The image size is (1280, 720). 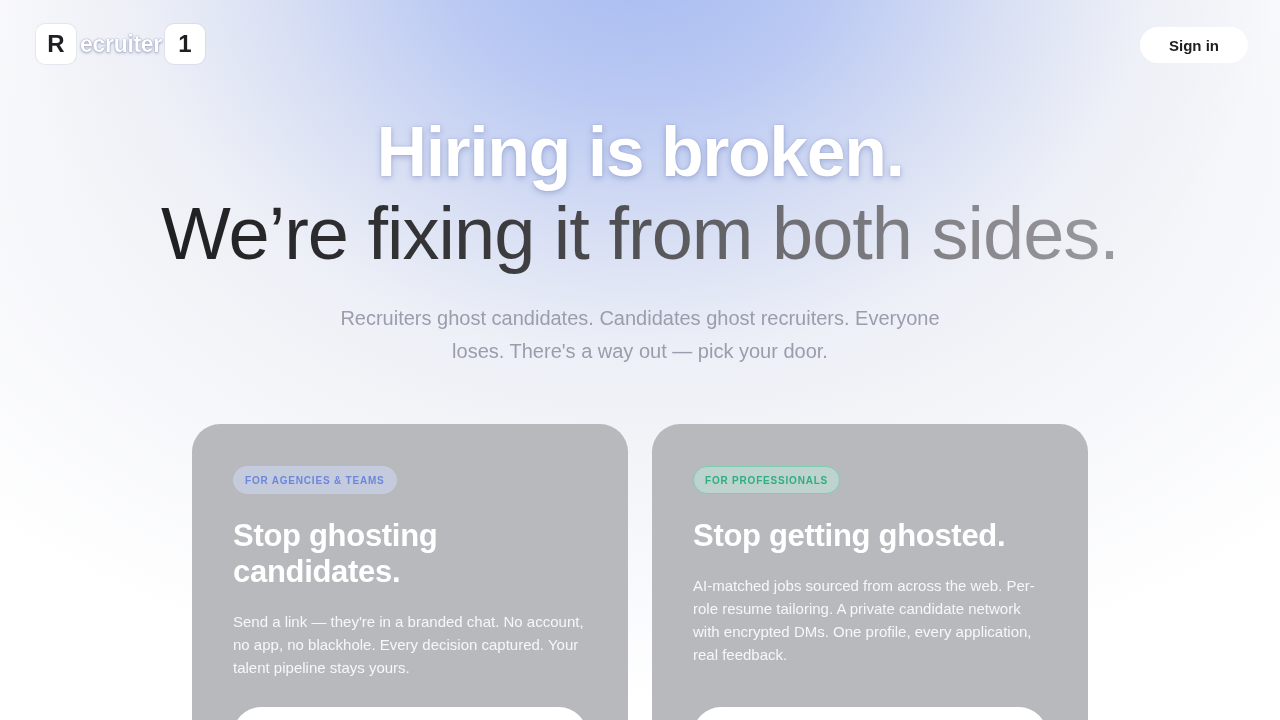 What do you see at coordinates (849, 536) in the screenshot?
I see `card-title: Stop getting ghosted.` at bounding box center [849, 536].